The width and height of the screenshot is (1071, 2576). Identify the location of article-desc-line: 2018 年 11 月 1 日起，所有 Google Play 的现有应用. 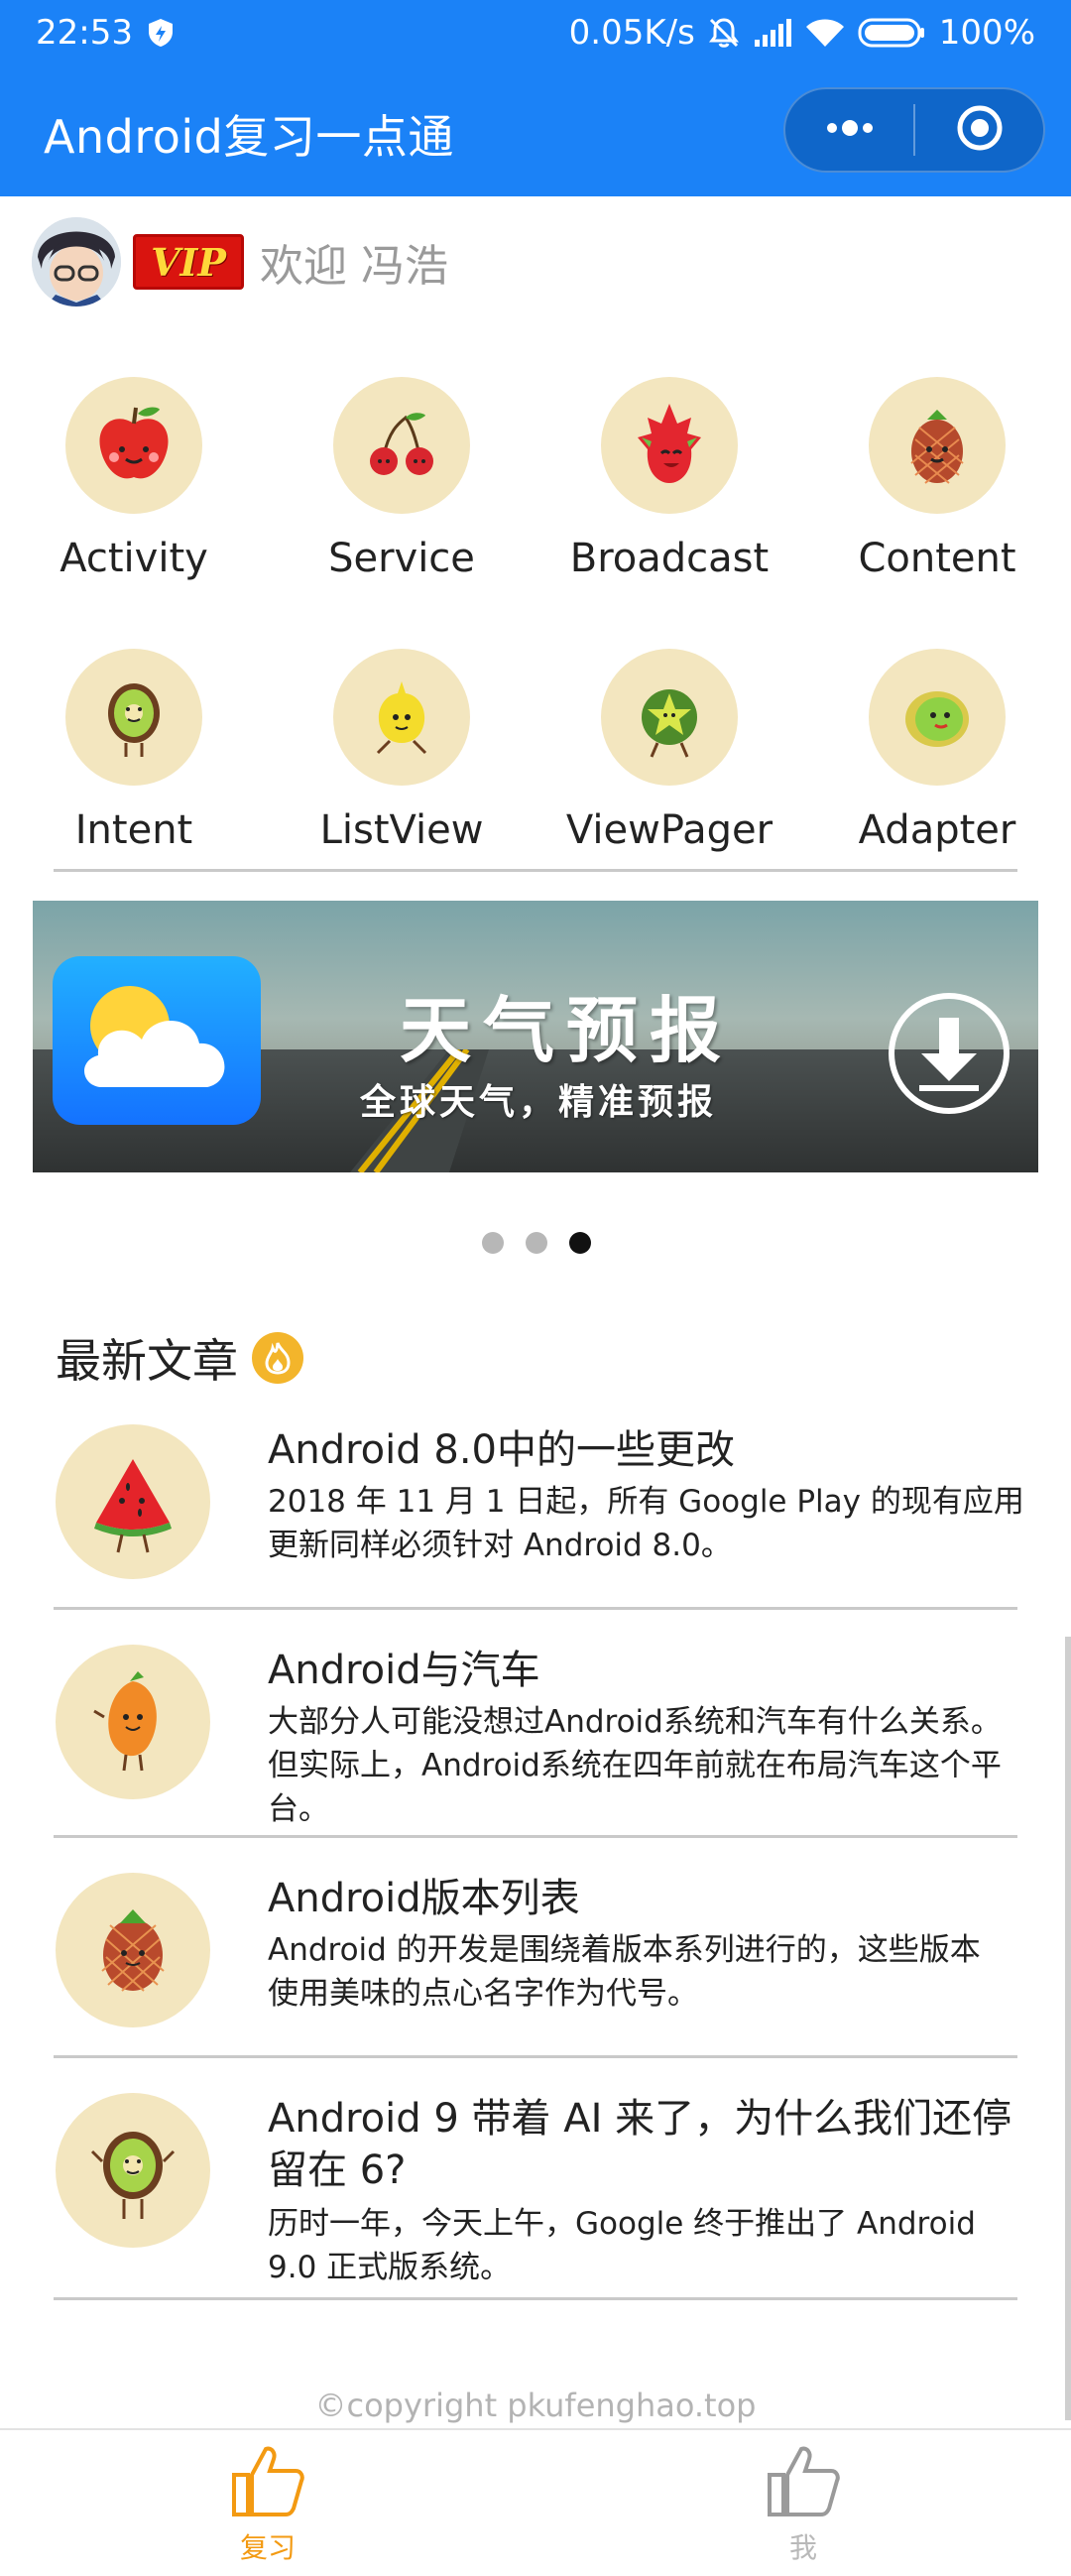
(646, 1502).